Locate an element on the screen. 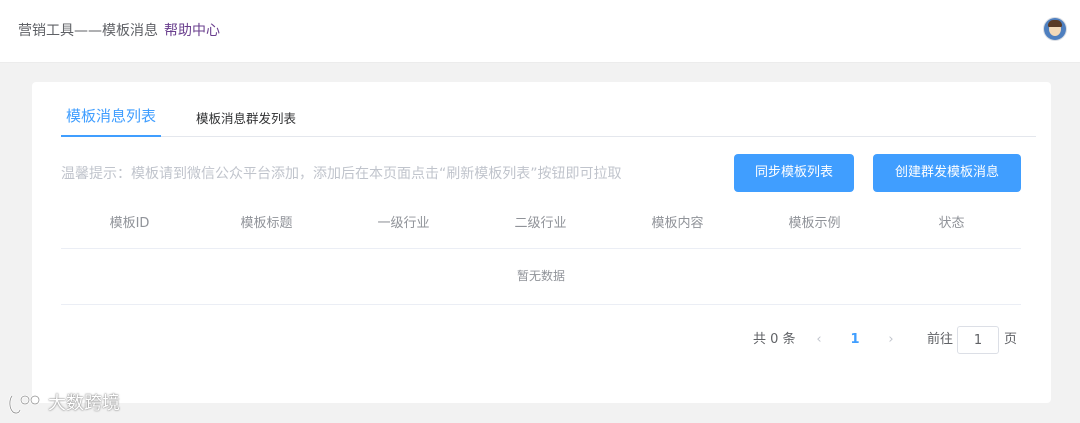 This screenshot has height=423, width=1080. avatar-hair is located at coordinates (1055, 23).